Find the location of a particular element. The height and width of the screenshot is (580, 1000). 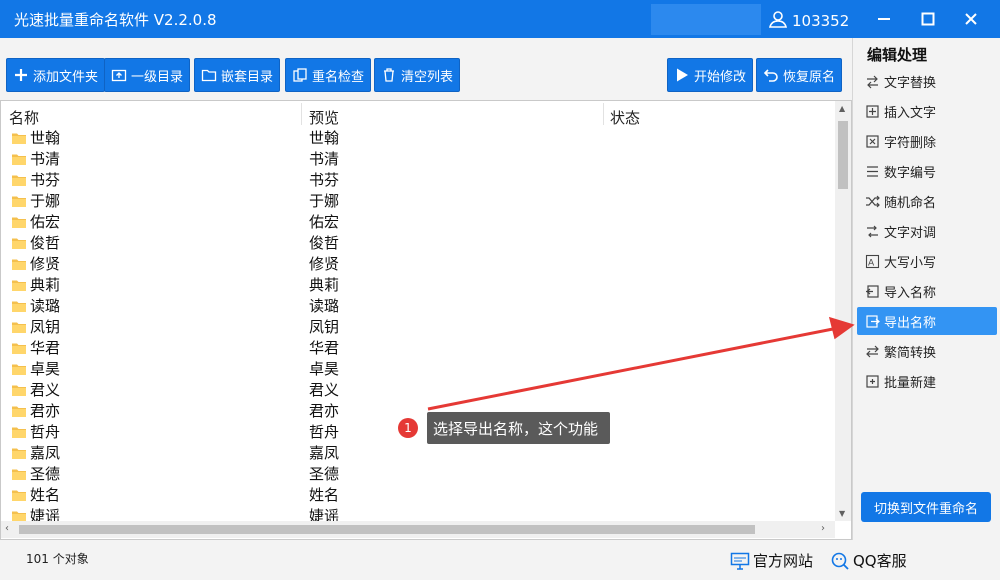

table-row: 圣德 圣德 is located at coordinates (419, 472).